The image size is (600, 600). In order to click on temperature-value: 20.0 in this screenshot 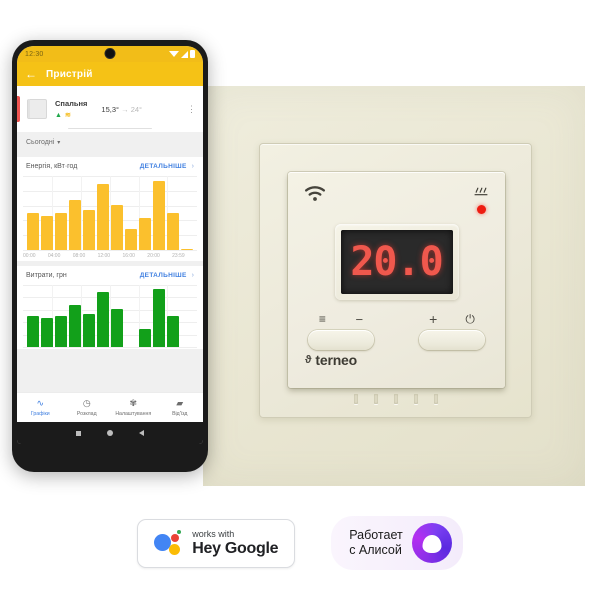, I will do `click(396, 262)`.